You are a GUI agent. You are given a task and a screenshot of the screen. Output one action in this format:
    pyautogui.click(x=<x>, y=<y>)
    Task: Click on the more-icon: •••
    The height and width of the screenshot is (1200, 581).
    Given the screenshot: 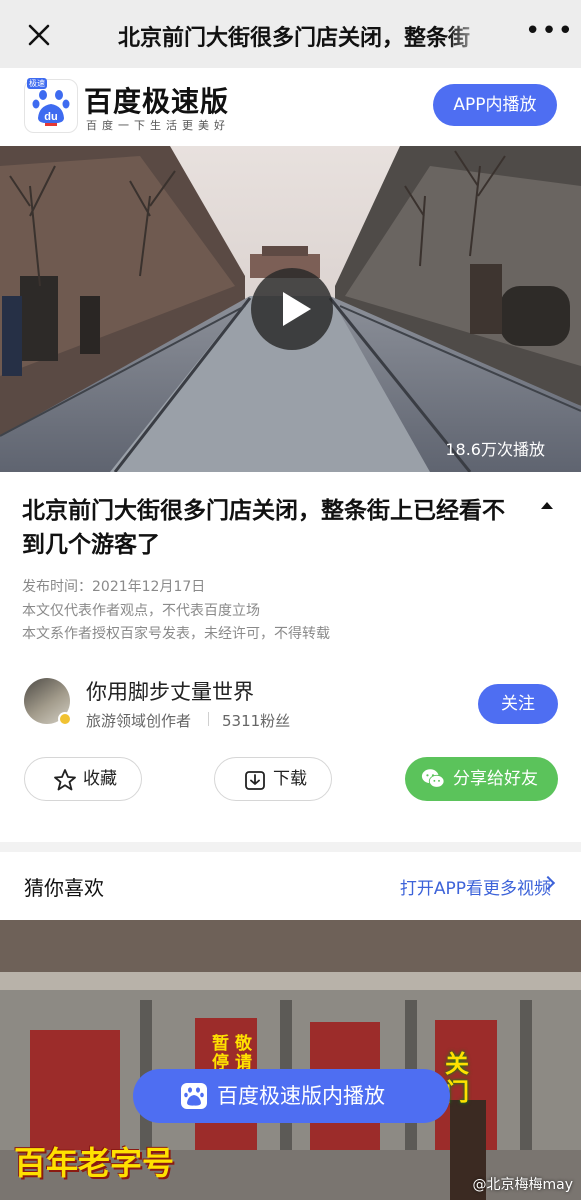 What is the action you would take?
    pyautogui.click(x=549, y=32)
    